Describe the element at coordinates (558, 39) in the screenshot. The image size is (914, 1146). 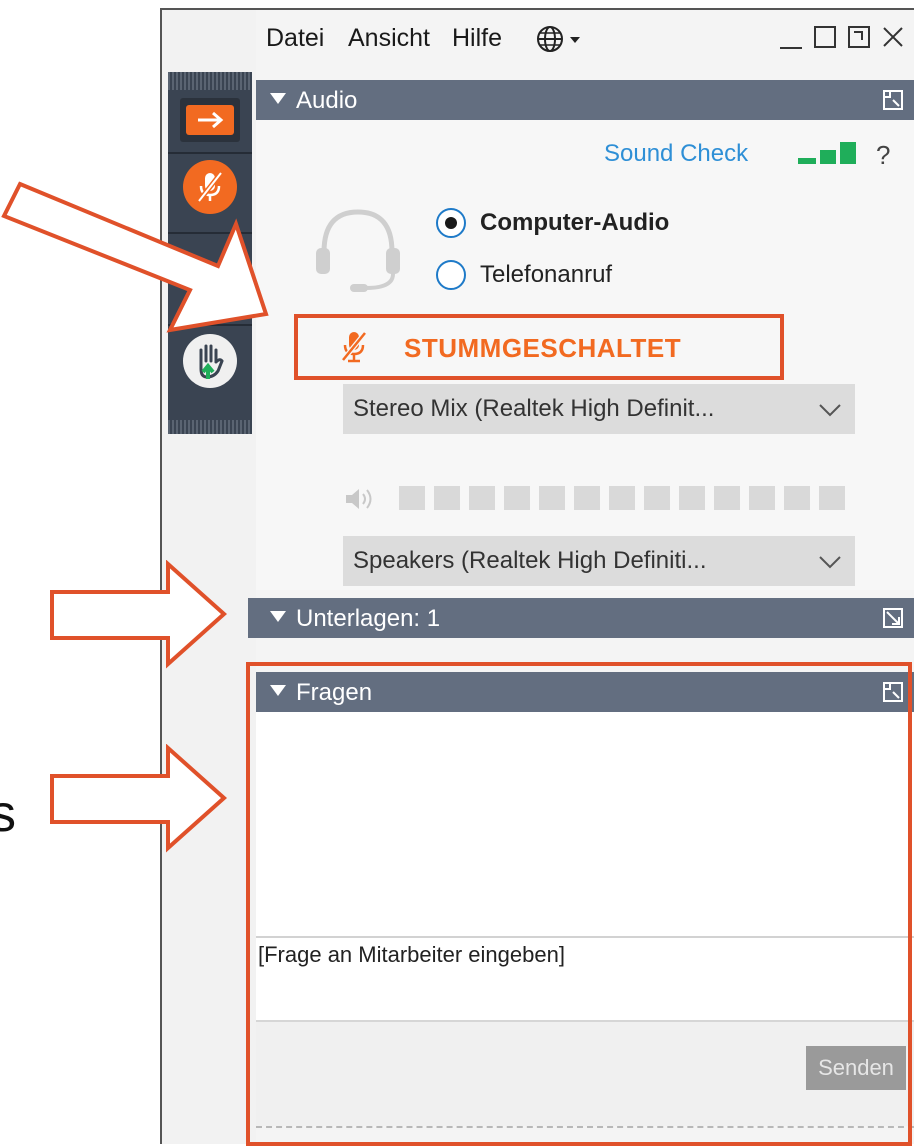
I see `globe-icon` at that location.